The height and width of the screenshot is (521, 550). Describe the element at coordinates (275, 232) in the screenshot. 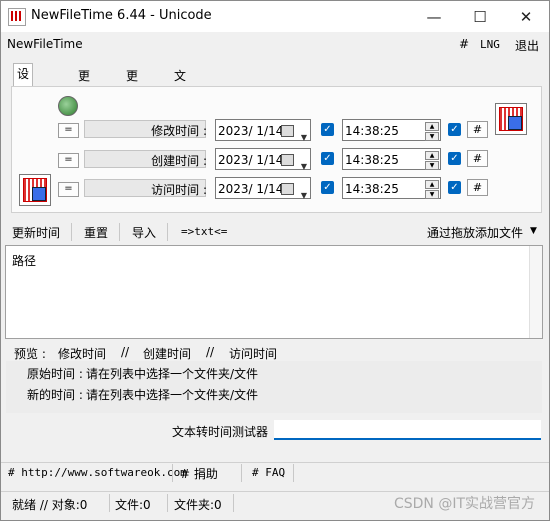

I see `action-toolbar: 更新时间 重置 导入 =>txt<= 通过拖放添加文件 ▼` at that location.